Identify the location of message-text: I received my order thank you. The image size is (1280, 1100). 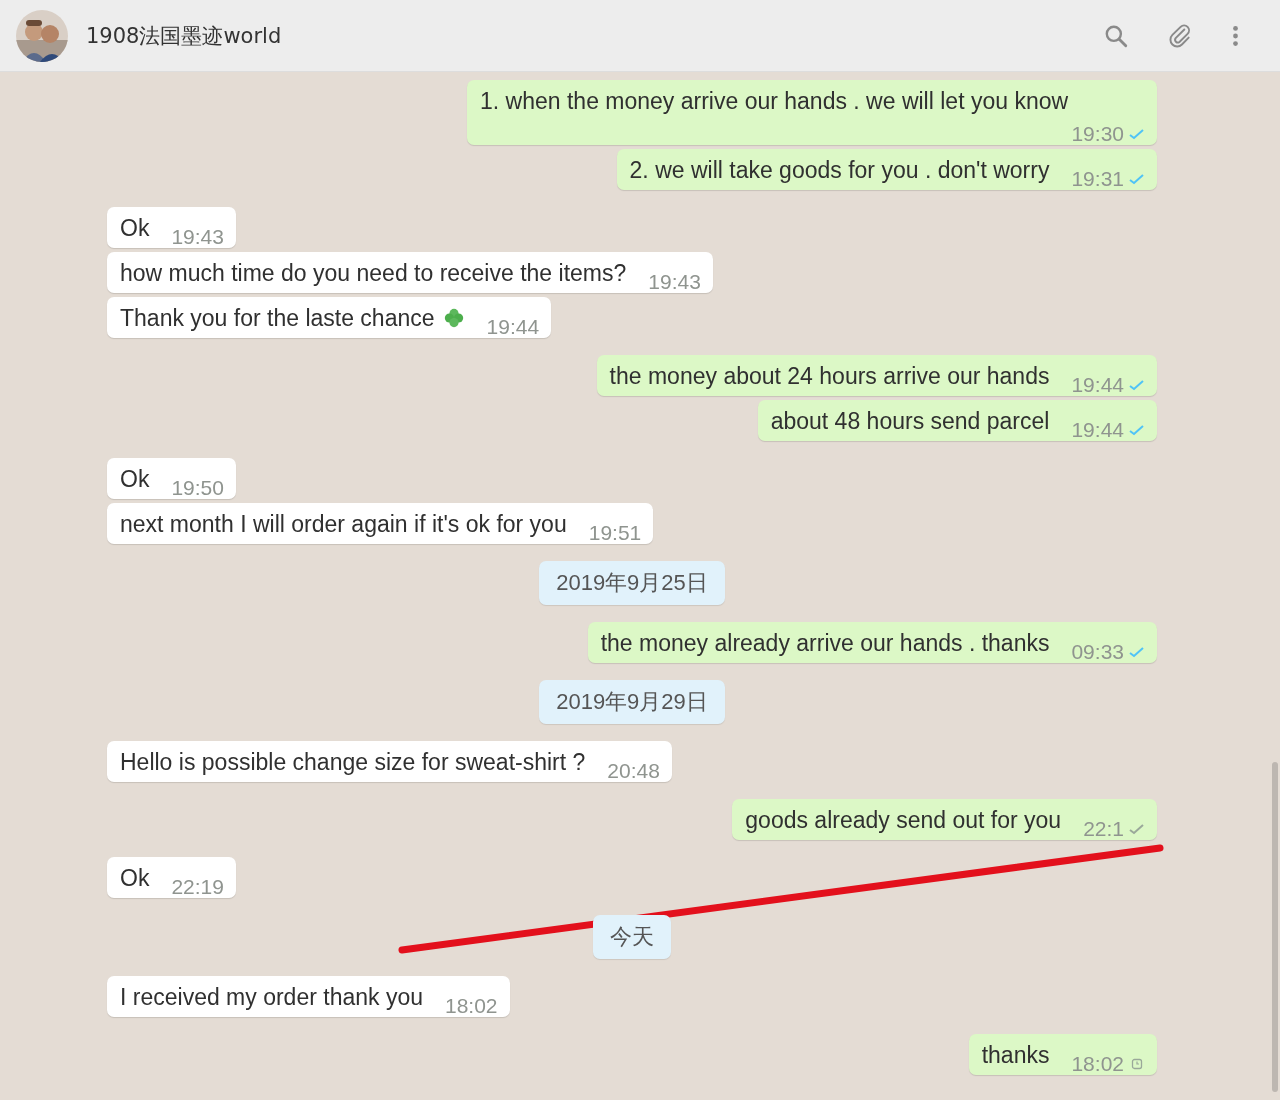
(271, 997).